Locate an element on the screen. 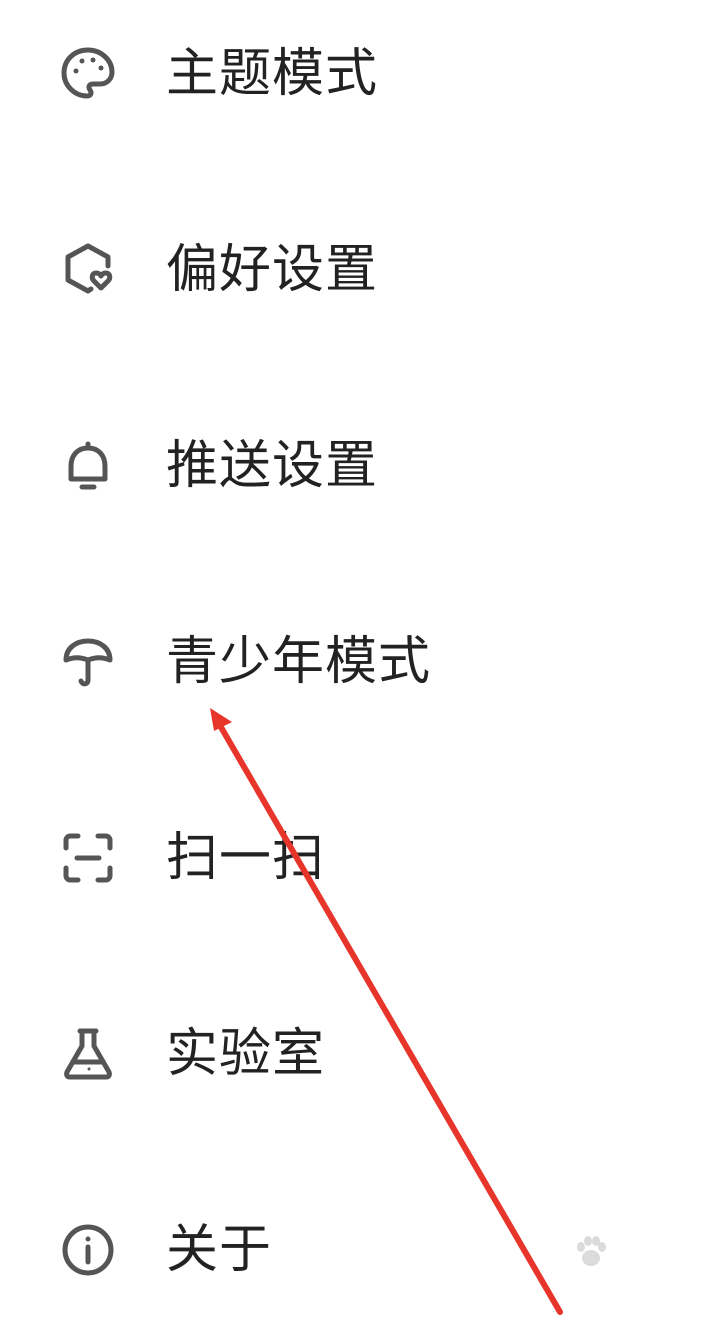 The height and width of the screenshot is (1318, 719). menu-item-label: 实验室 is located at coordinates (246, 1054).